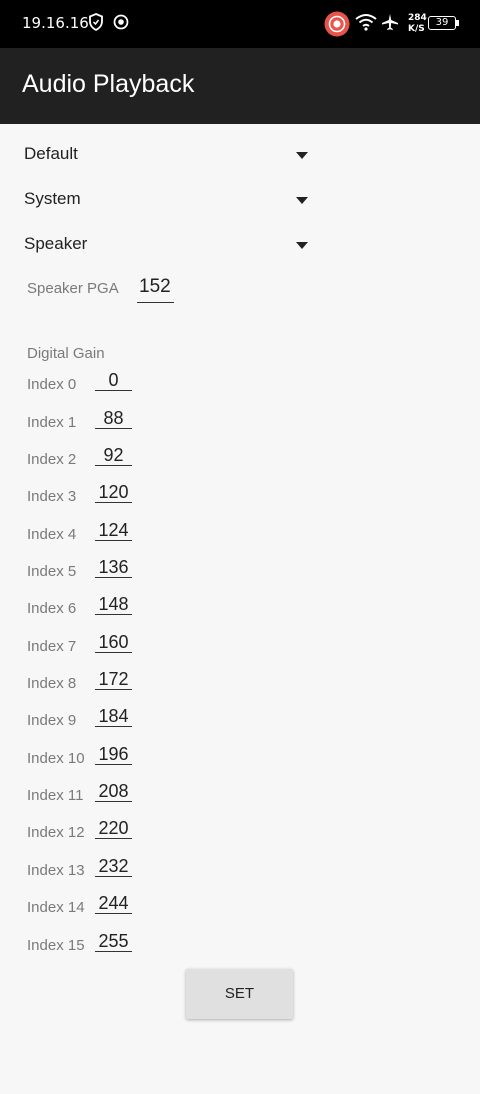  I want to click on gain-row-index-14: Index 14 244, so click(127, 906).